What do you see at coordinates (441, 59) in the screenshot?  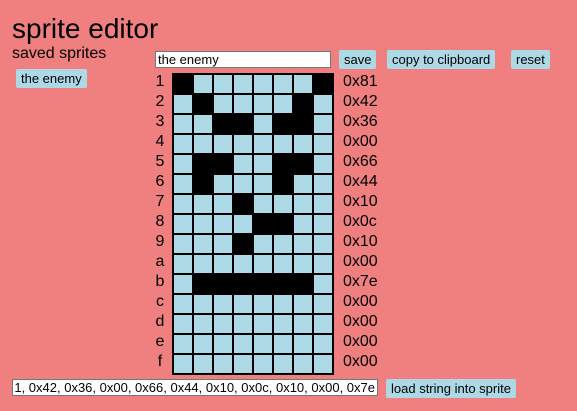 I see `copy-to-clipboard-button: copy to clipboard` at bounding box center [441, 59].